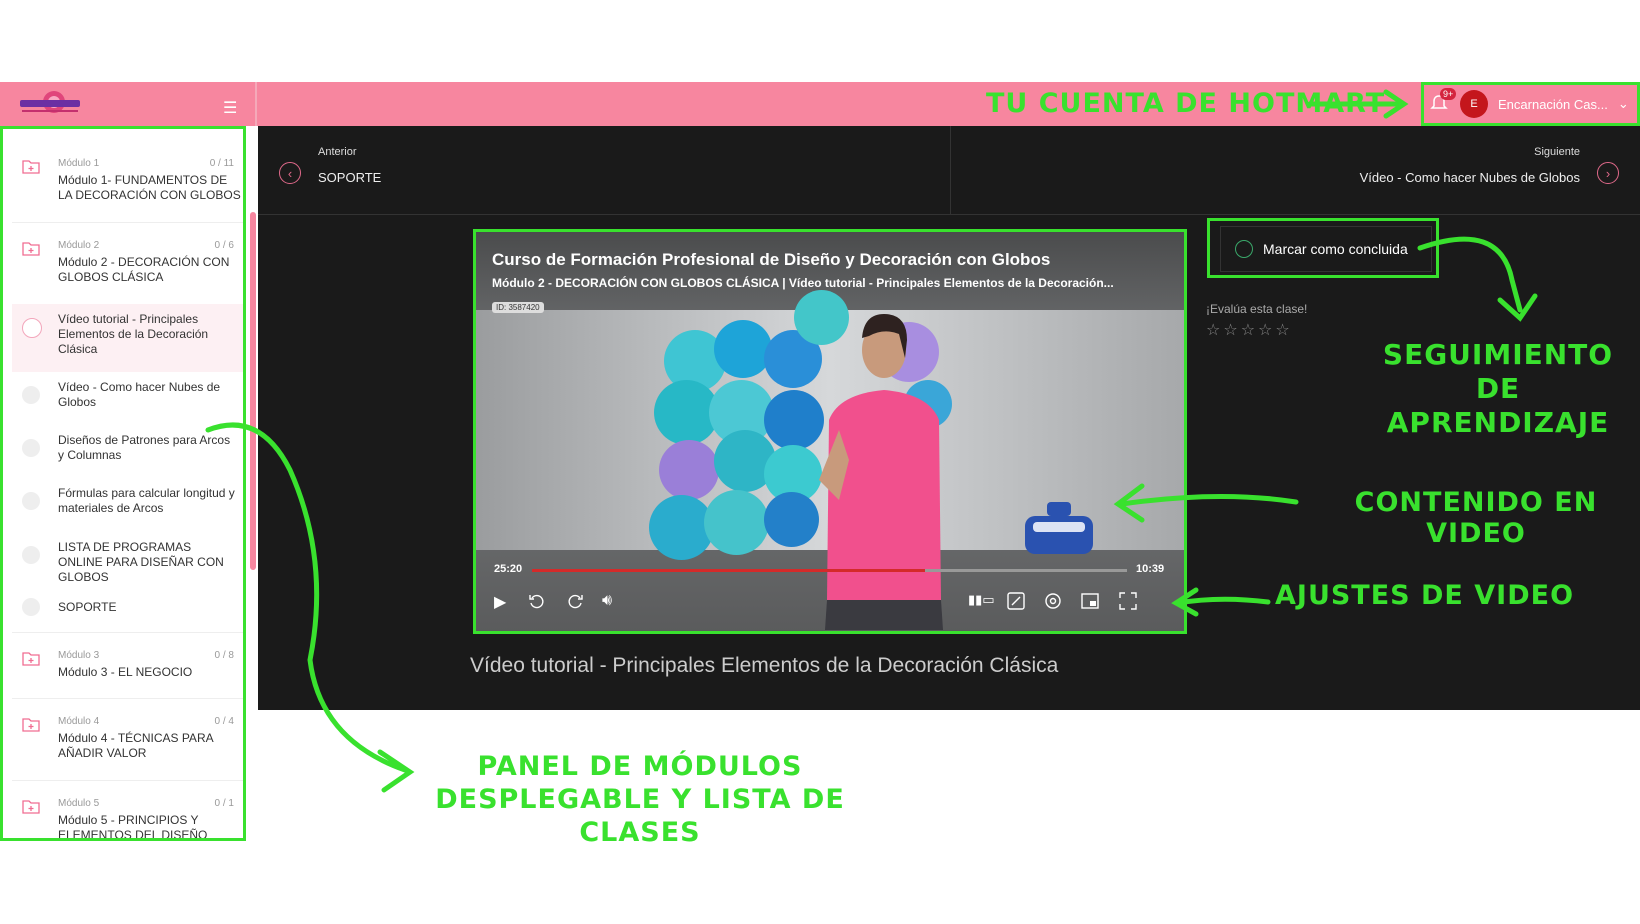 This screenshot has height=924, width=1640. Describe the element at coordinates (306, 597) in the screenshot. I see `arrow-panel` at that location.